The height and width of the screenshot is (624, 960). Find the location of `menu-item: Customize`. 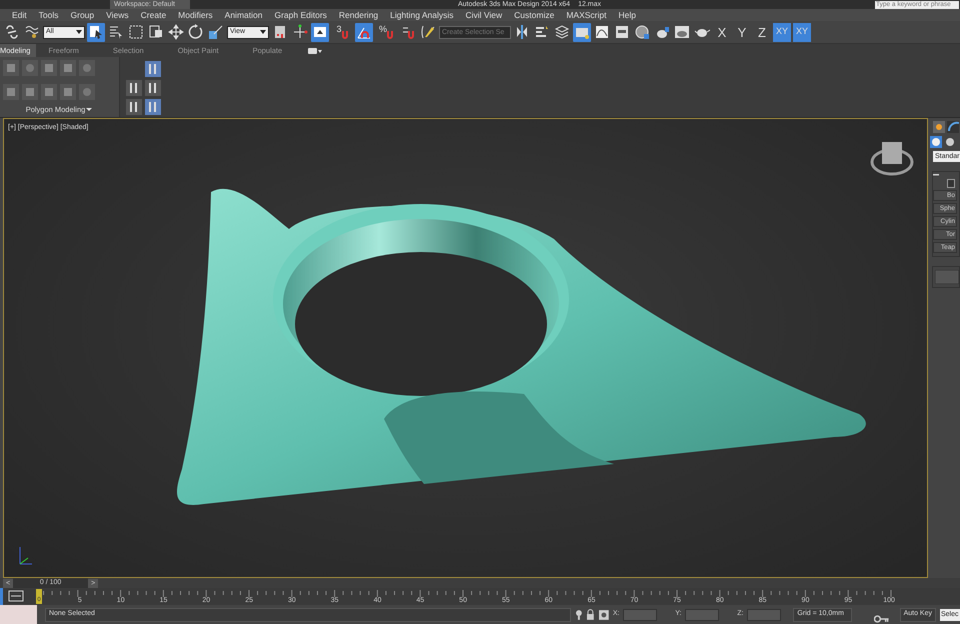

menu-item: Customize is located at coordinates (534, 15).